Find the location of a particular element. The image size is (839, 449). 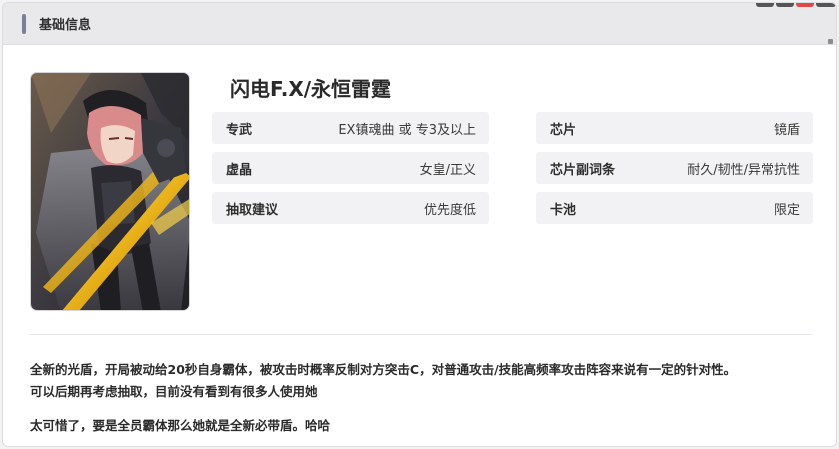

info-value: 耐久/韧性/异常抗性 is located at coordinates (743, 170).